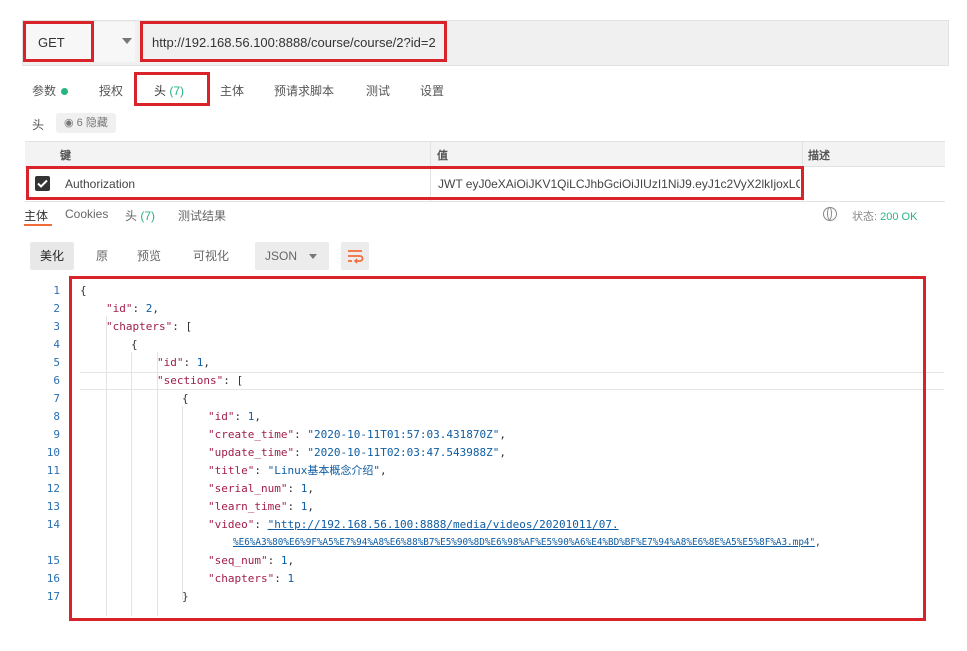 This screenshot has width=967, height=651. I want to click on line-number: 7, so click(56, 398).